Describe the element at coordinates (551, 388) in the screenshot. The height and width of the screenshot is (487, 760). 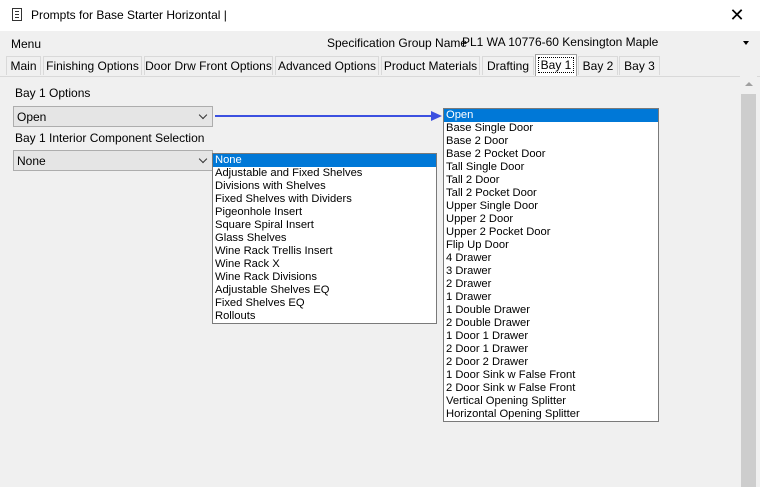
I see `option-2-door-sink-w-false-front: 2 Door Sink w False Front` at that location.